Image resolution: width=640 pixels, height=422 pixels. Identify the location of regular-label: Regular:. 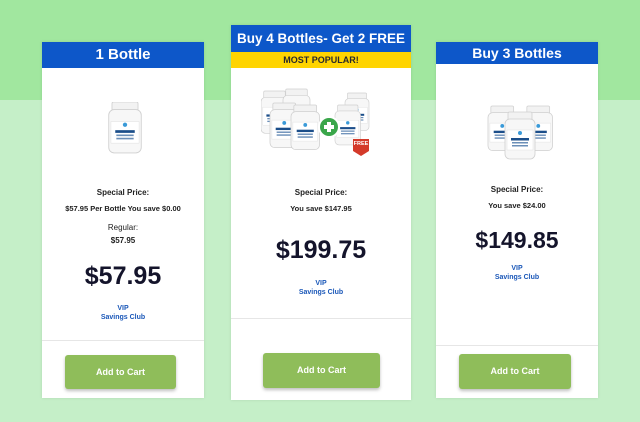
(123, 227).